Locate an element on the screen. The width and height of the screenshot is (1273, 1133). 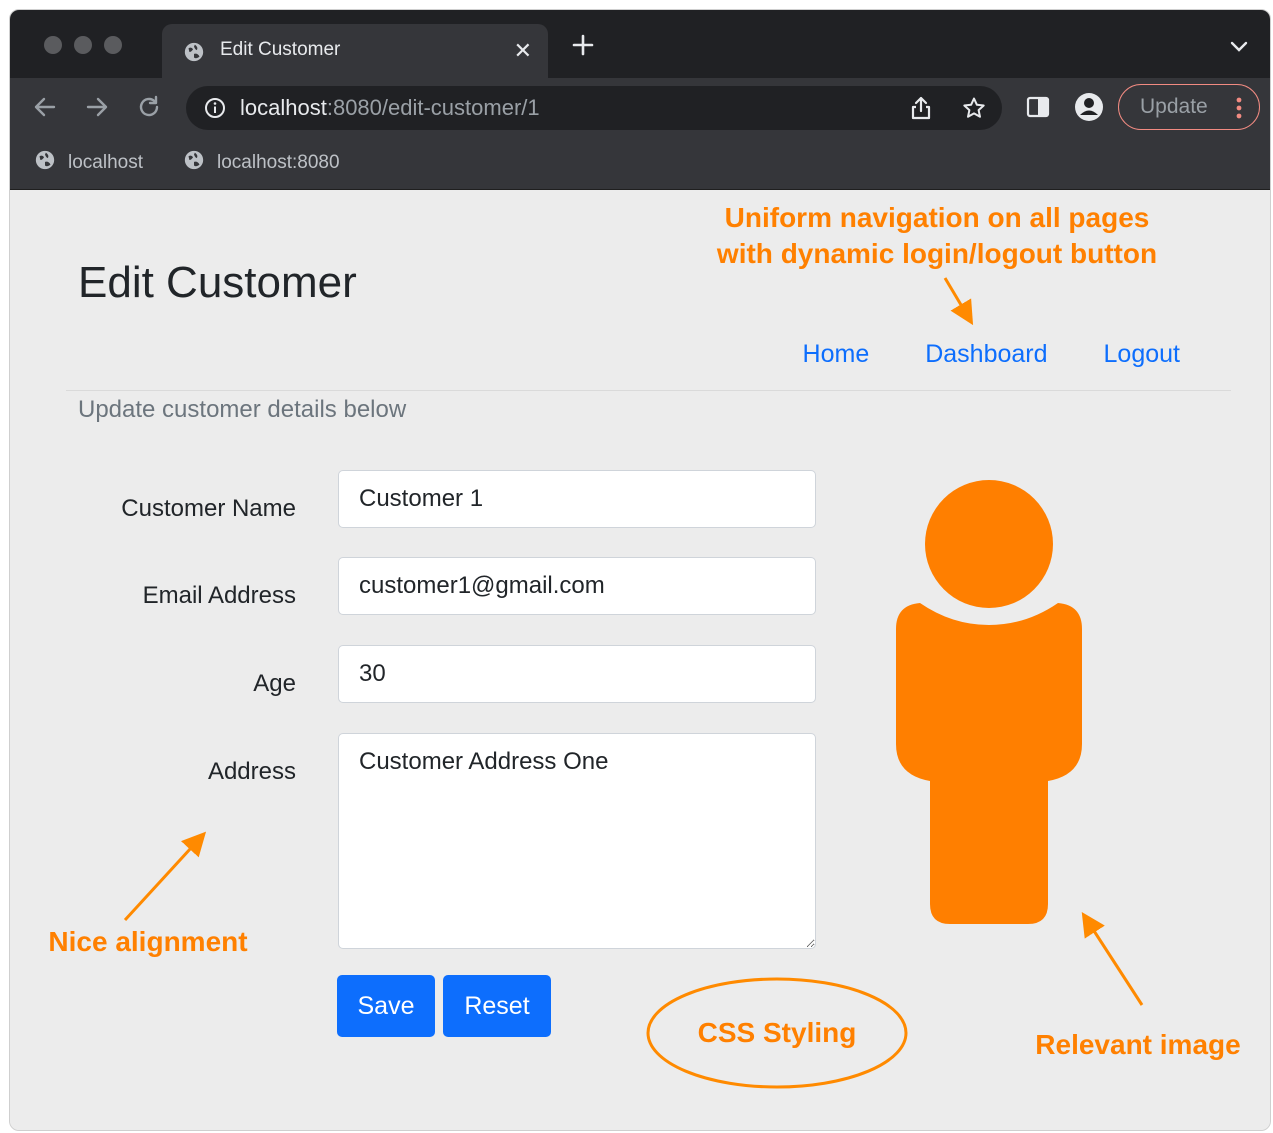
plus-icon is located at coordinates (583, 47).